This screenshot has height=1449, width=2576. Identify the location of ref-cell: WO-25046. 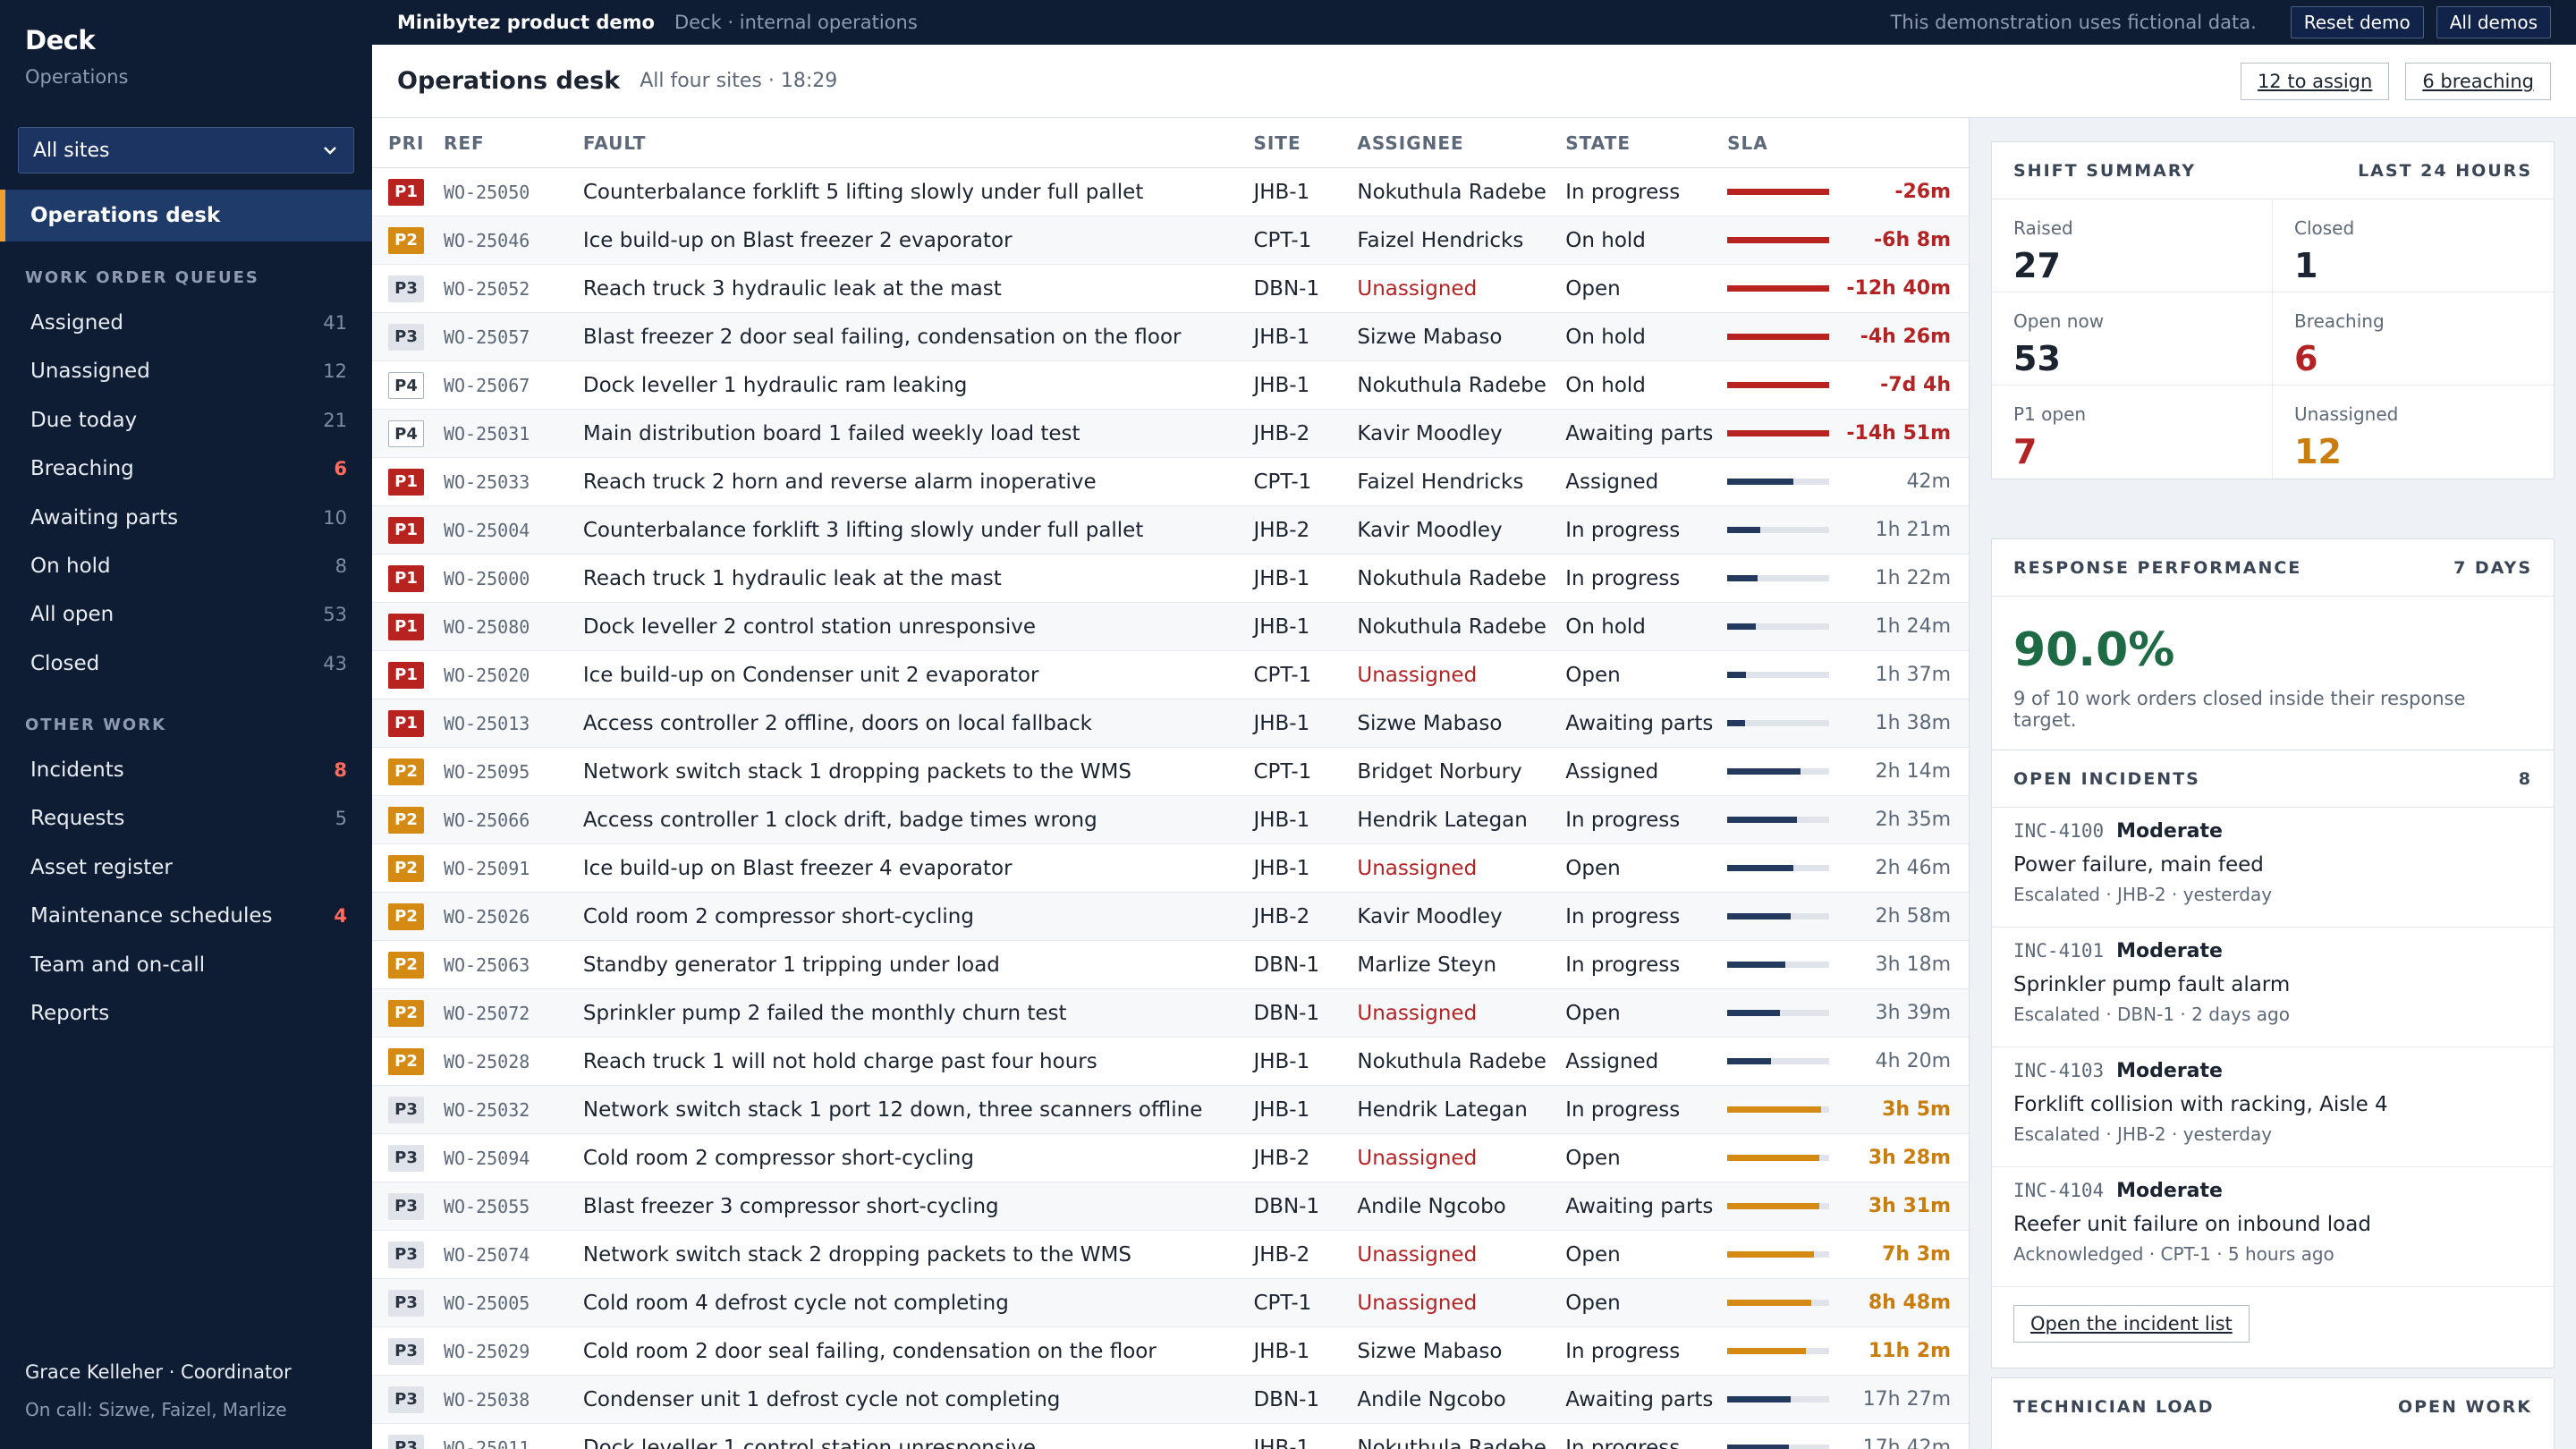
(513, 240).